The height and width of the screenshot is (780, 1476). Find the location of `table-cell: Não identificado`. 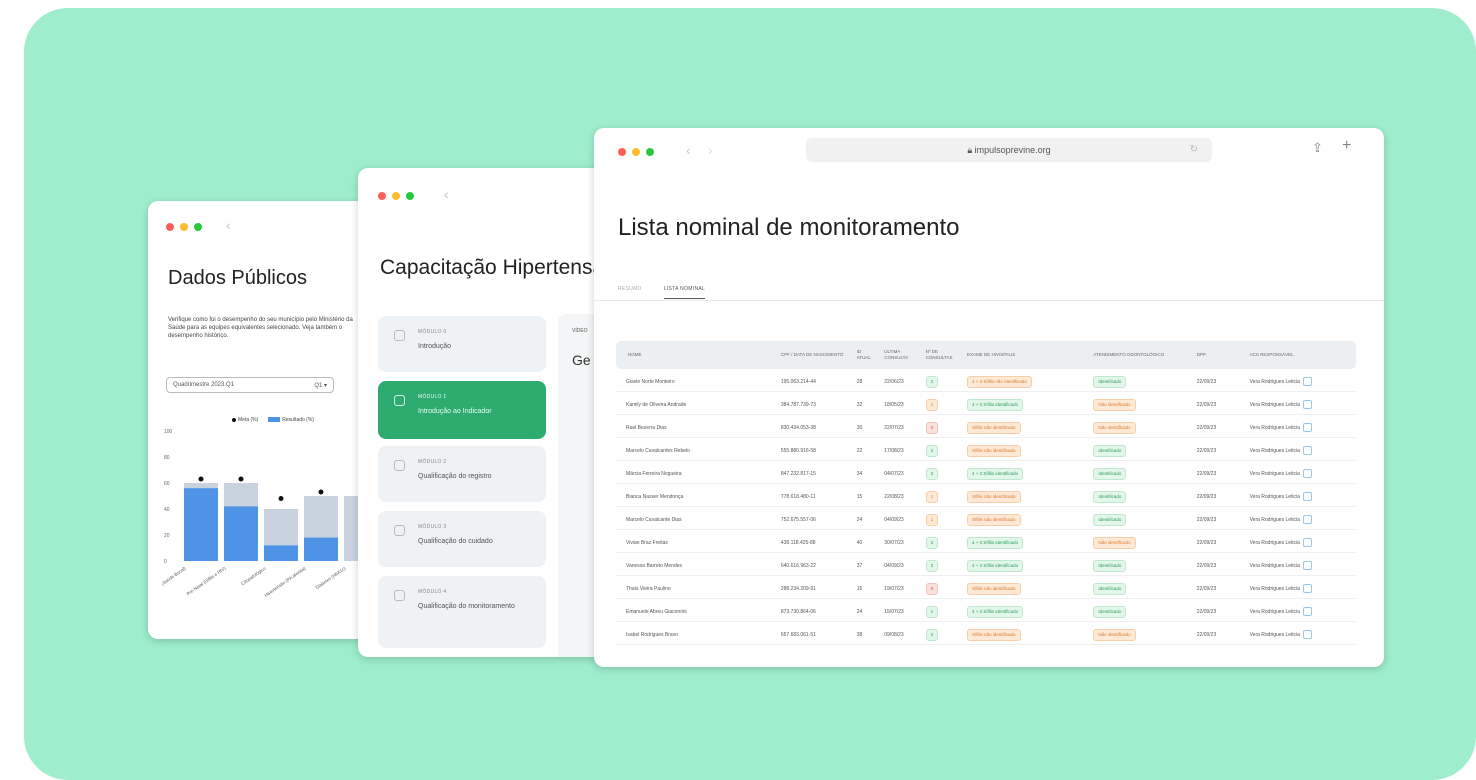

table-cell: Não identificado is located at coordinates (1141, 543).